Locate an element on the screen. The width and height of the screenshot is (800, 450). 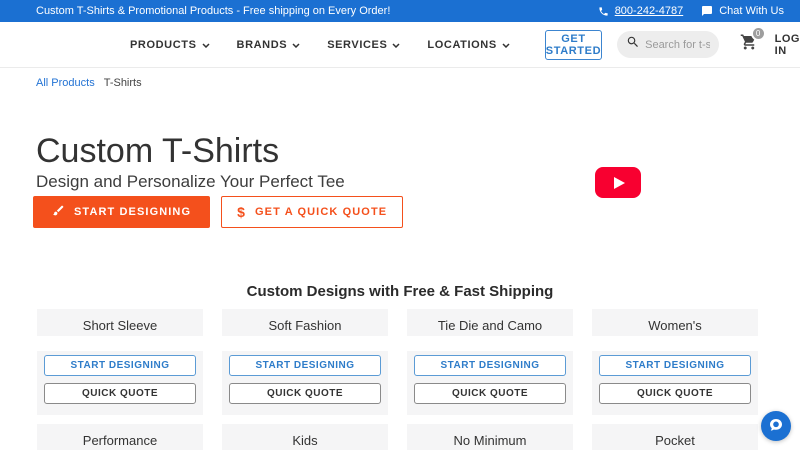
search-bar is located at coordinates (668, 44).